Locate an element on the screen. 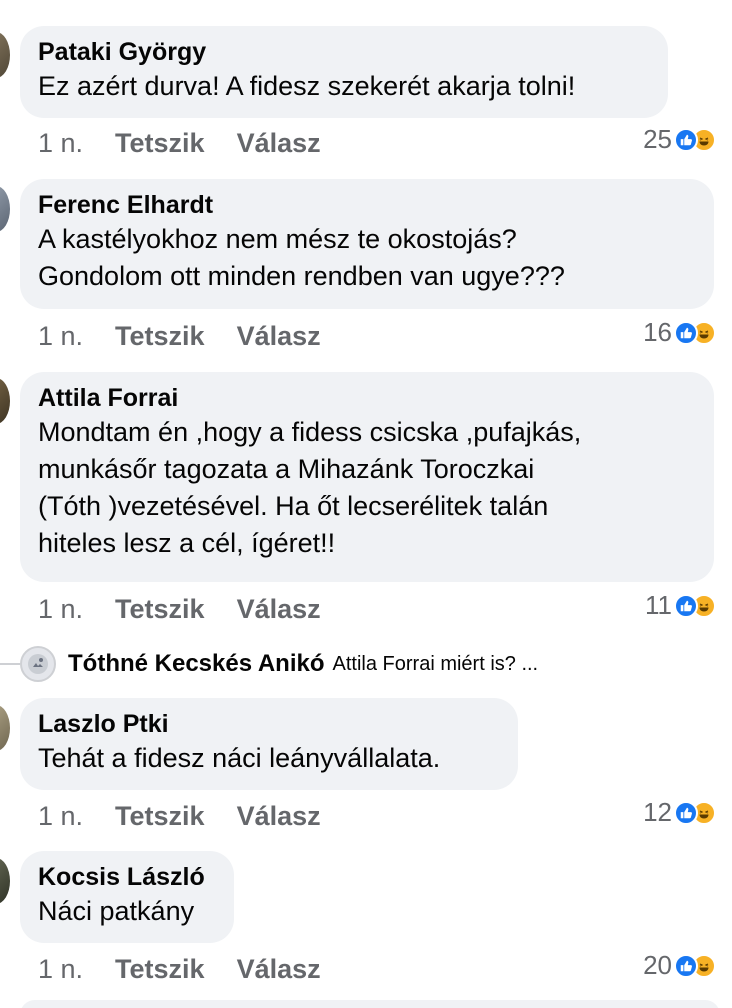 Image resolution: width=732 pixels, height=1008 pixels. reply-avatar is located at coordinates (38, 664).